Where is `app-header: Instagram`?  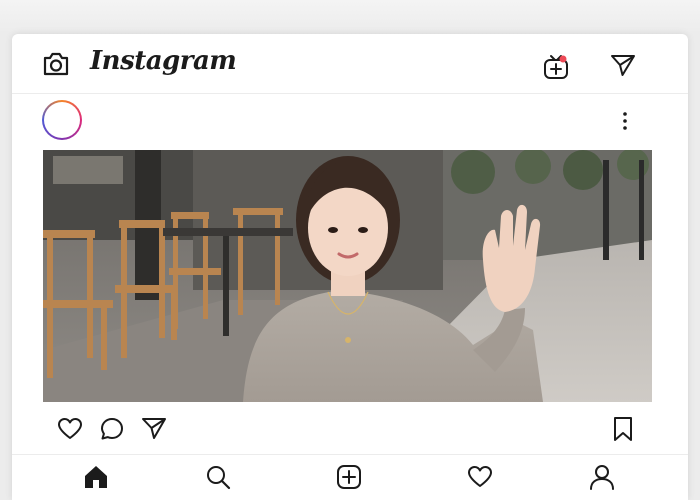
app-header: Instagram is located at coordinates (350, 64).